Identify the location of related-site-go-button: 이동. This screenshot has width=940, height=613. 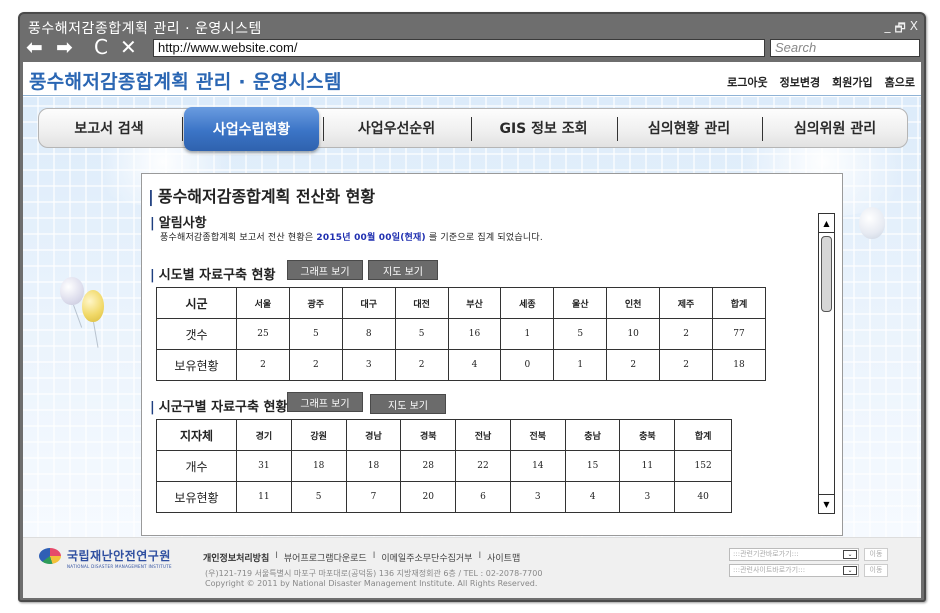
(876, 570).